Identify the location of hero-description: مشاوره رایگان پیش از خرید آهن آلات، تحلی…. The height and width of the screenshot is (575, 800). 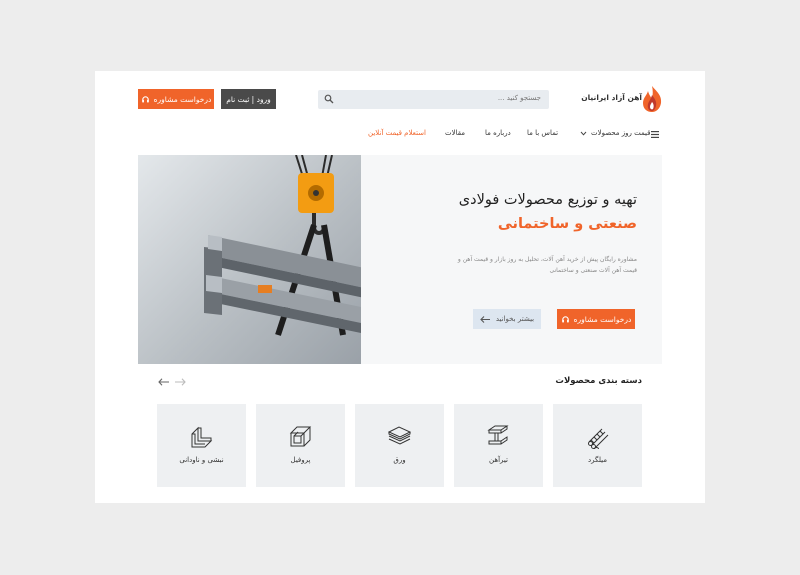
(547, 265).